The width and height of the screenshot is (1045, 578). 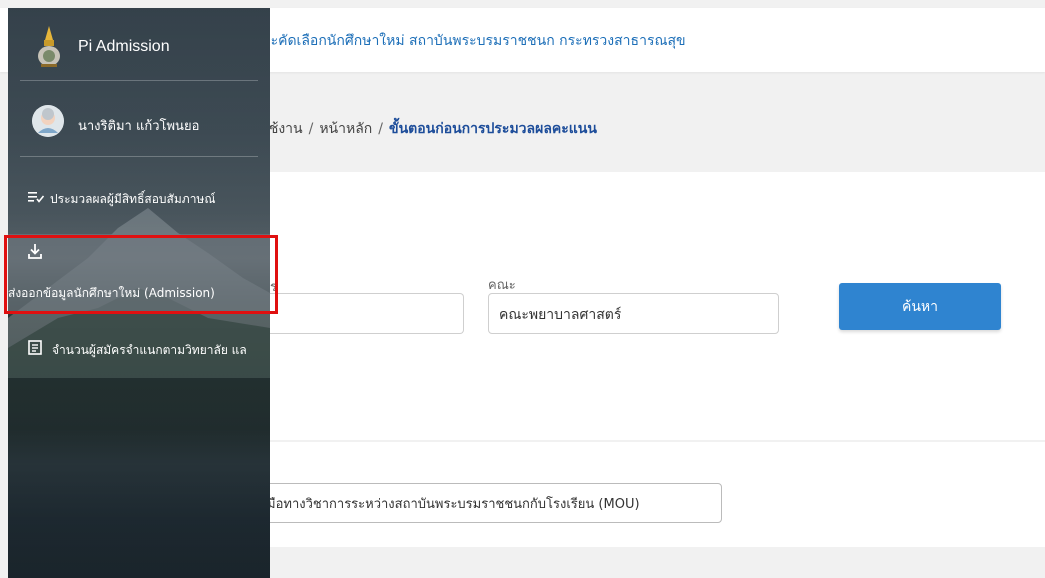 What do you see at coordinates (502, 285) in the screenshot?
I see `faculty-label: คณะ` at bounding box center [502, 285].